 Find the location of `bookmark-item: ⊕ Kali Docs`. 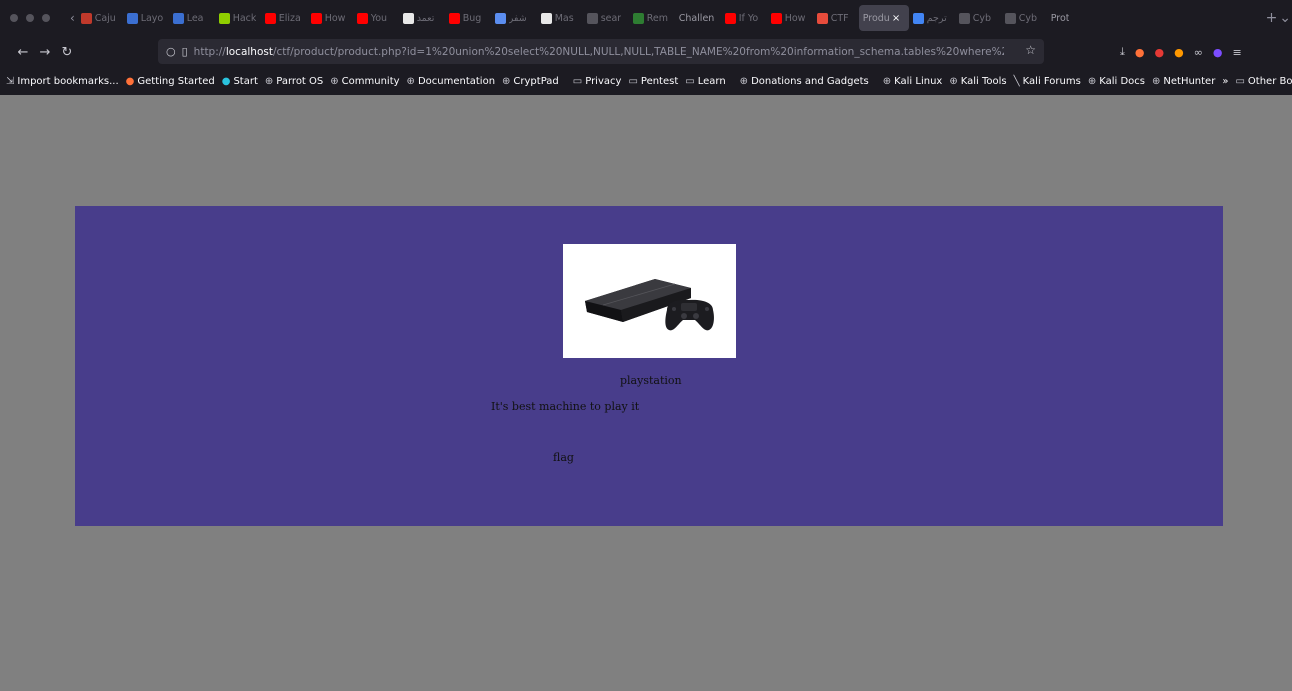

bookmark-item: ⊕ Kali Docs is located at coordinates (1116, 81).